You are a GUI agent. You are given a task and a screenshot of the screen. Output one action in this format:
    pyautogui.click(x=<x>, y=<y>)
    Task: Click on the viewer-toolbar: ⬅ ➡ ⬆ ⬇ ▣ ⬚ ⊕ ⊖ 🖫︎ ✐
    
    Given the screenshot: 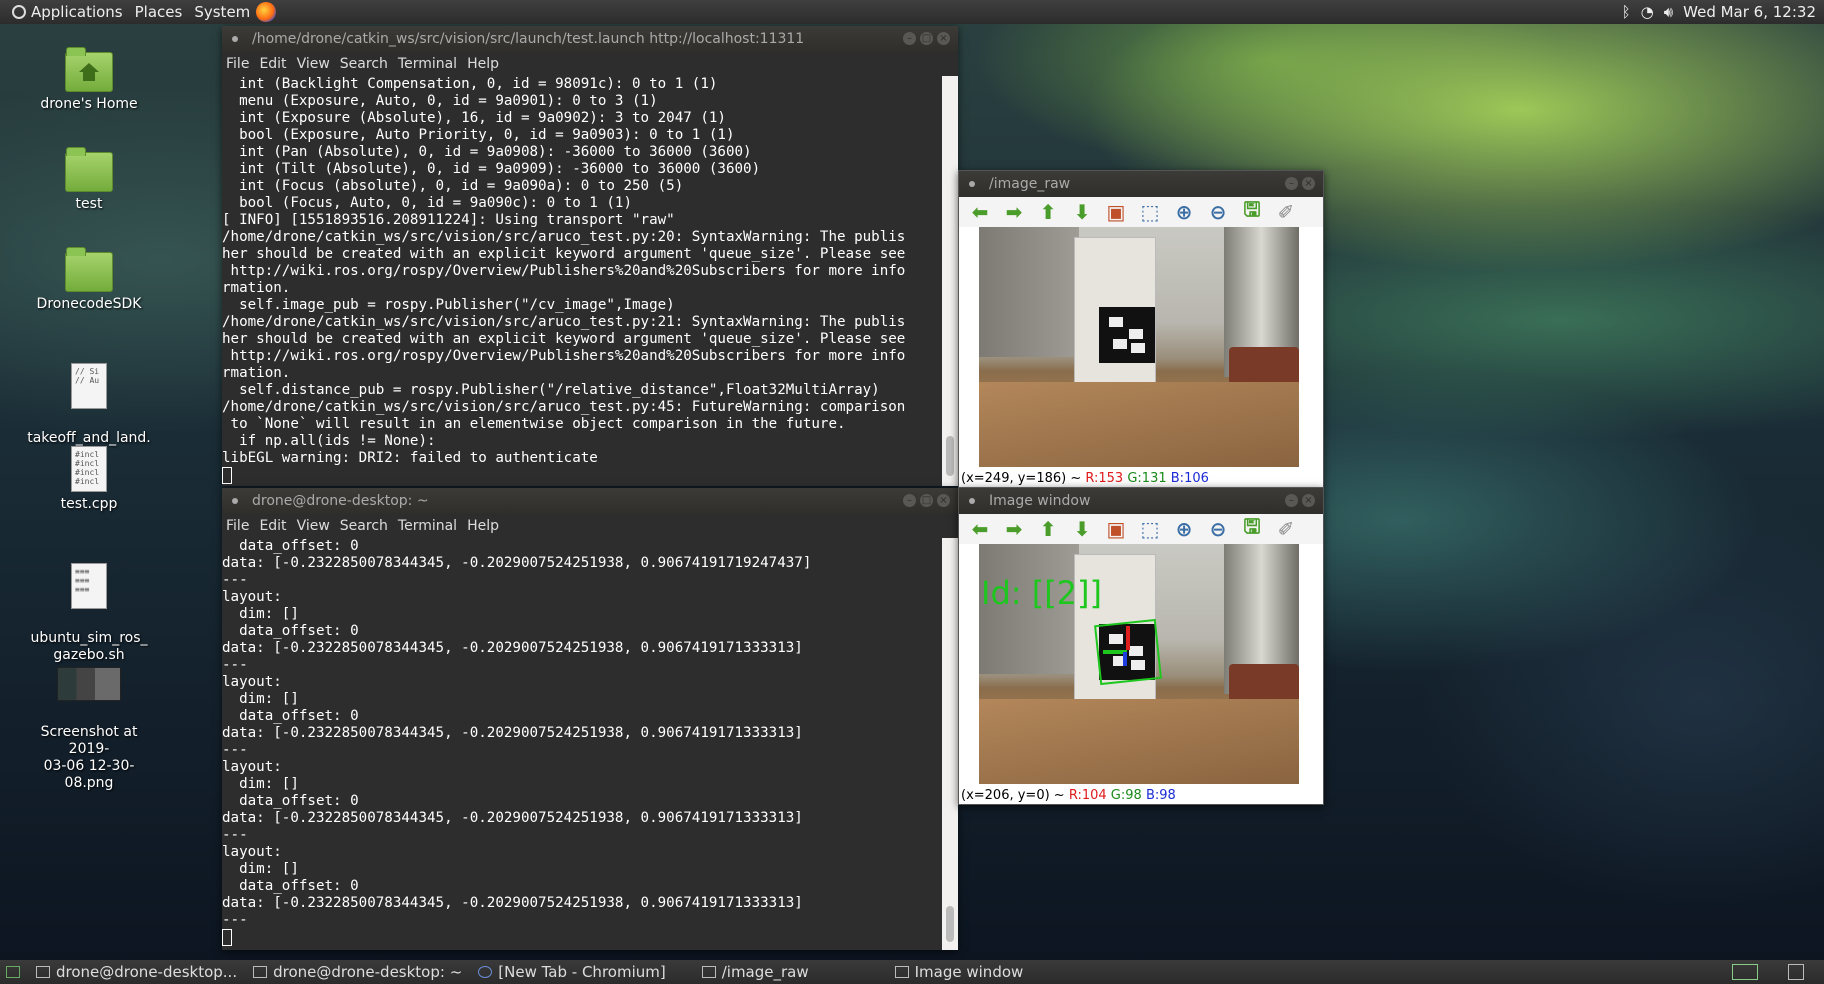 What is the action you would take?
    pyautogui.click(x=1141, y=212)
    